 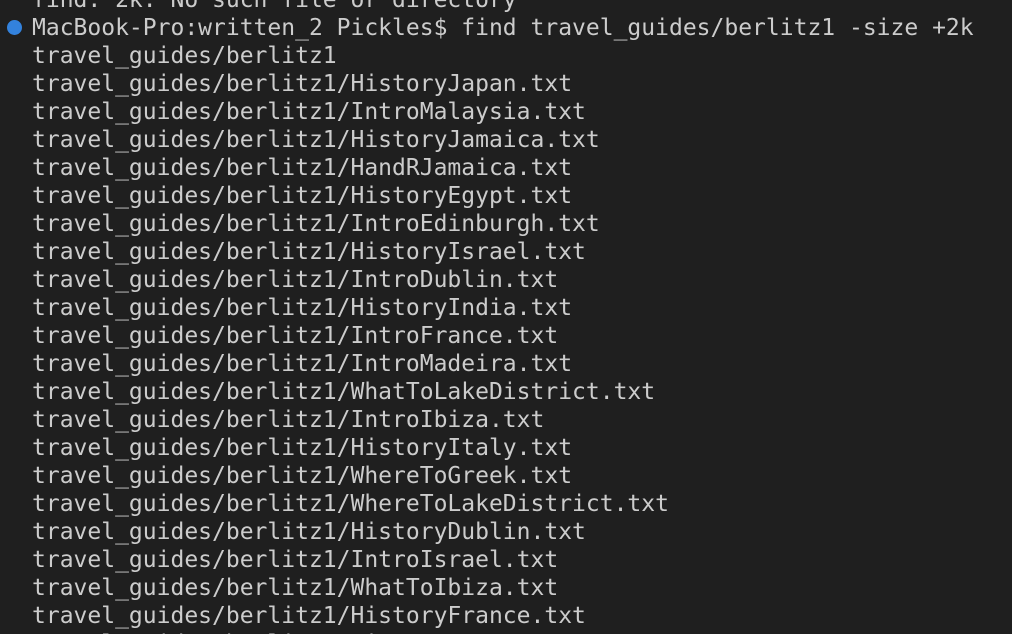 What do you see at coordinates (288, 420) in the screenshot?
I see `output-line: travel_guides/berlitz1/IntroIbiza.txt` at bounding box center [288, 420].